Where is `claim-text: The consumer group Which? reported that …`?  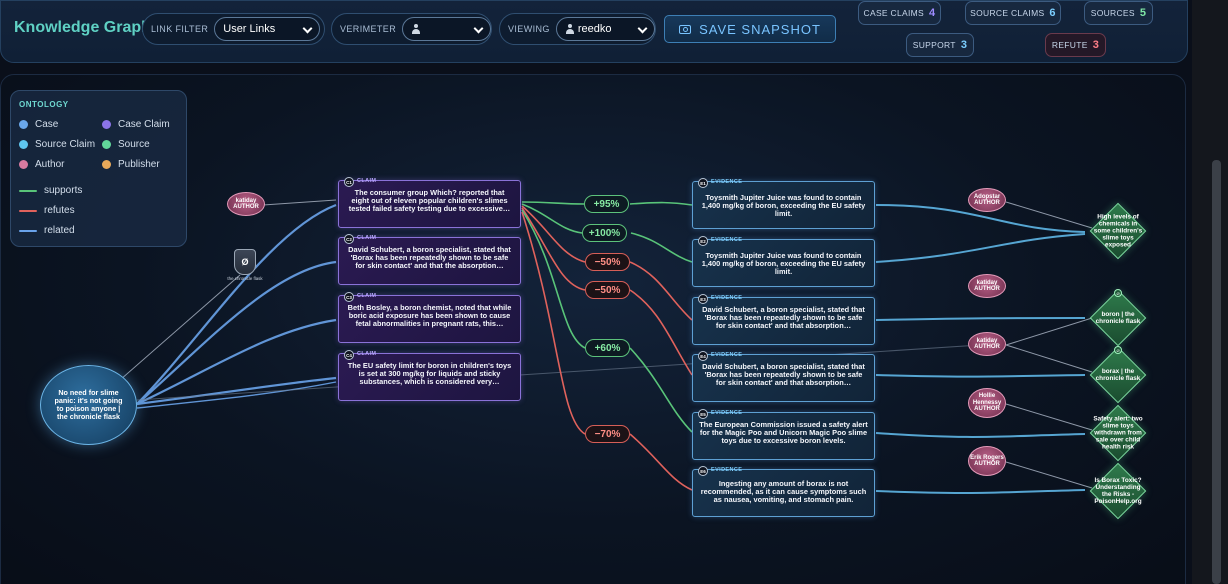
claim-text: The consumer group Which? reported that … is located at coordinates (429, 201).